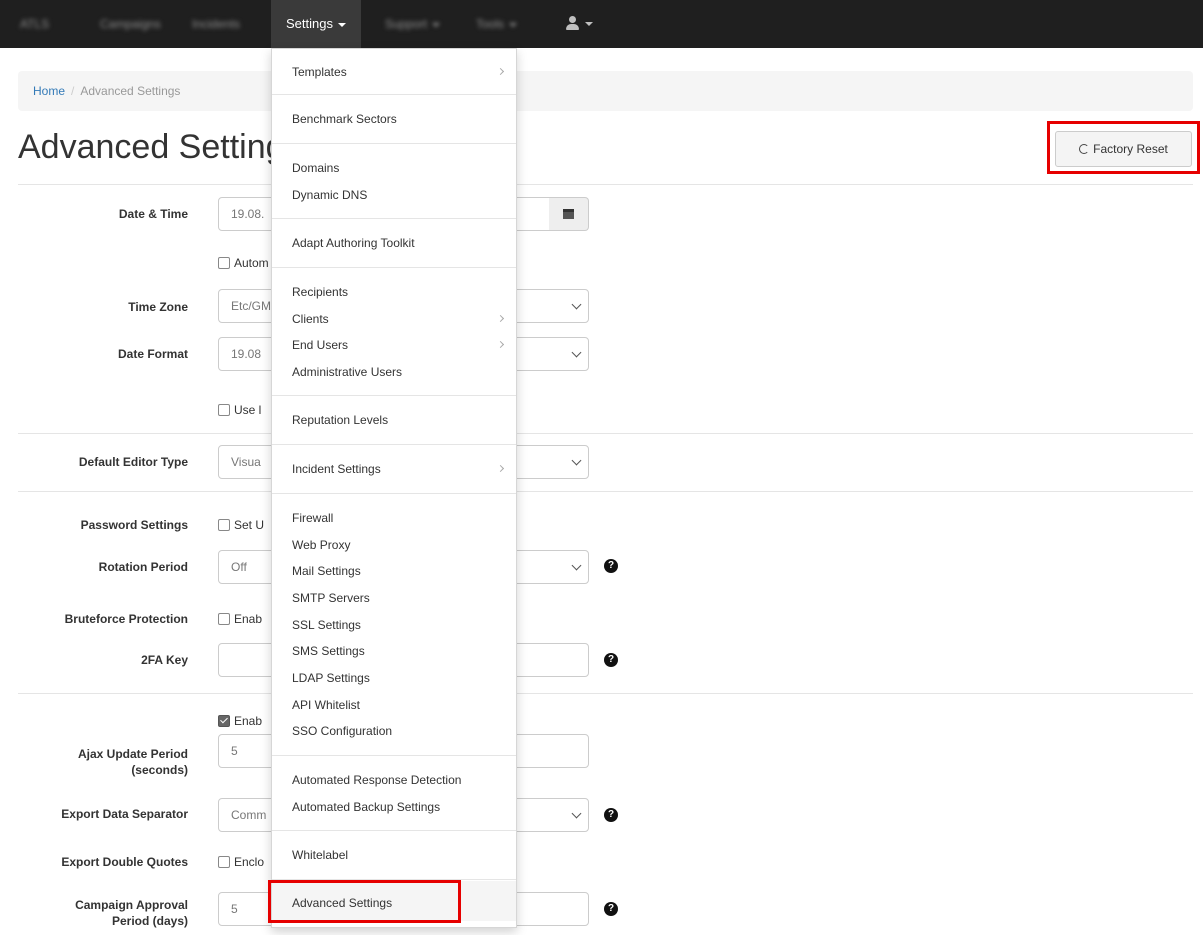  Describe the element at coordinates (133, 462) in the screenshot. I see `editor-type-label: Default Editor Type` at that location.